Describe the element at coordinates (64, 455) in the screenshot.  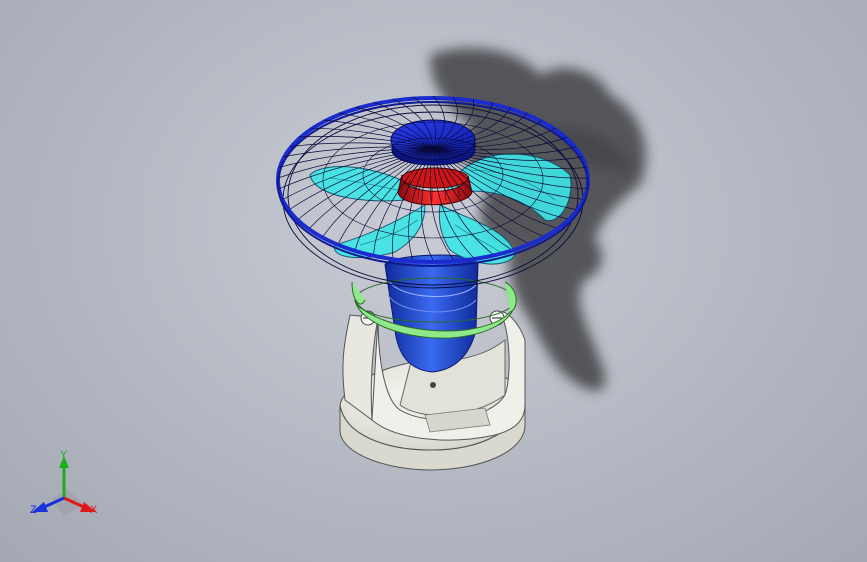
I see `y-axis-label: Y` at that location.